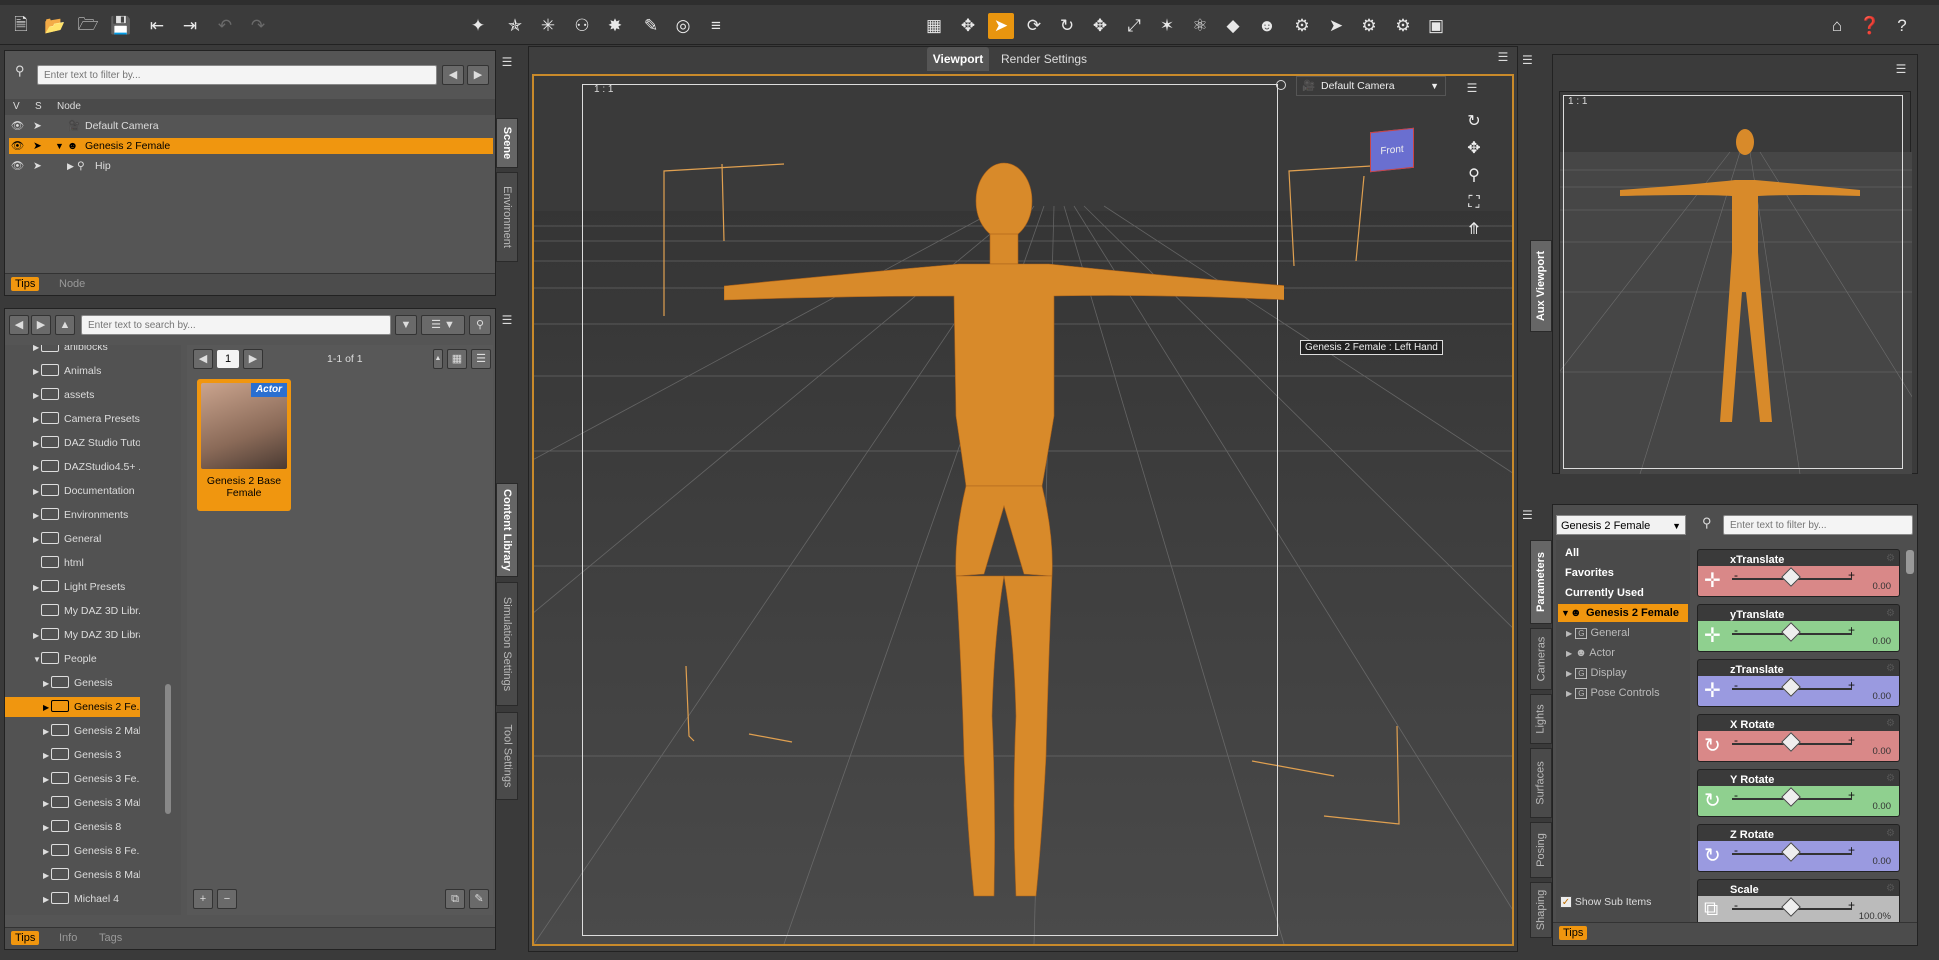  Describe the element at coordinates (258, 26) in the screenshot. I see `redo-icon: ↷` at that location.